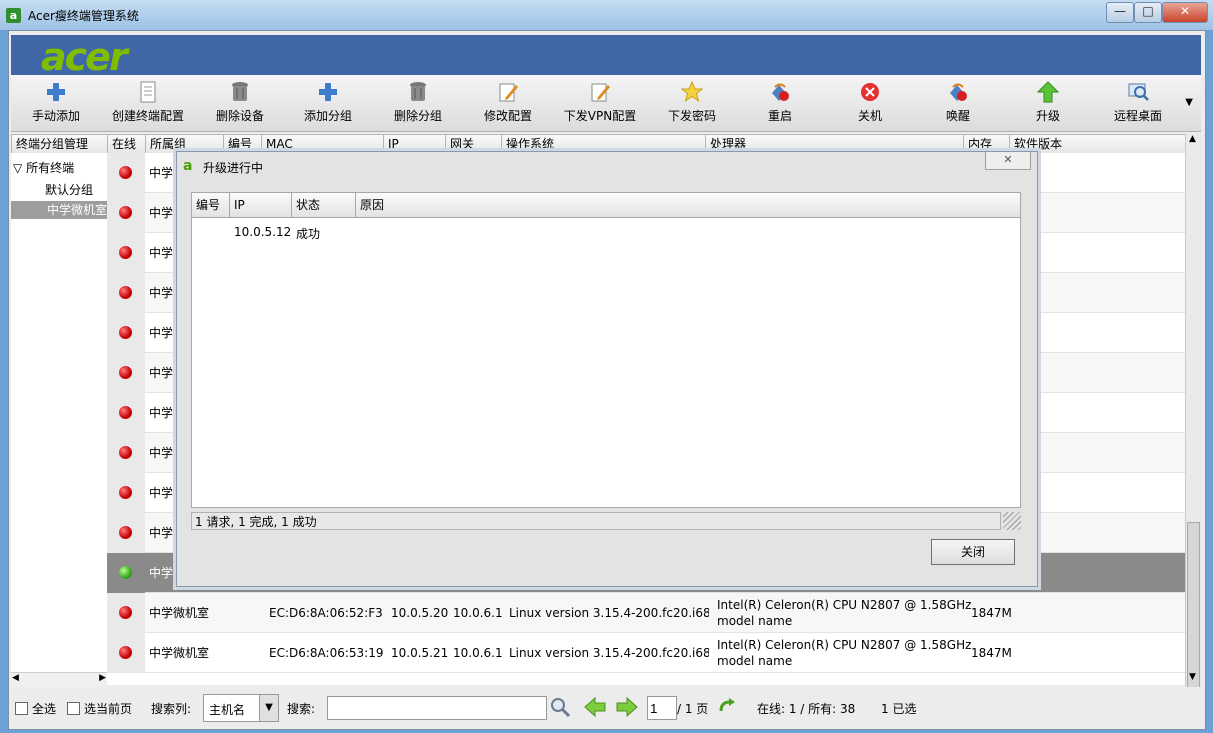 This screenshot has height=733, width=1213. What do you see at coordinates (596, 521) in the screenshot?
I see `dialog-summary: 1 请求, 1 完成, 1 成功` at bounding box center [596, 521].